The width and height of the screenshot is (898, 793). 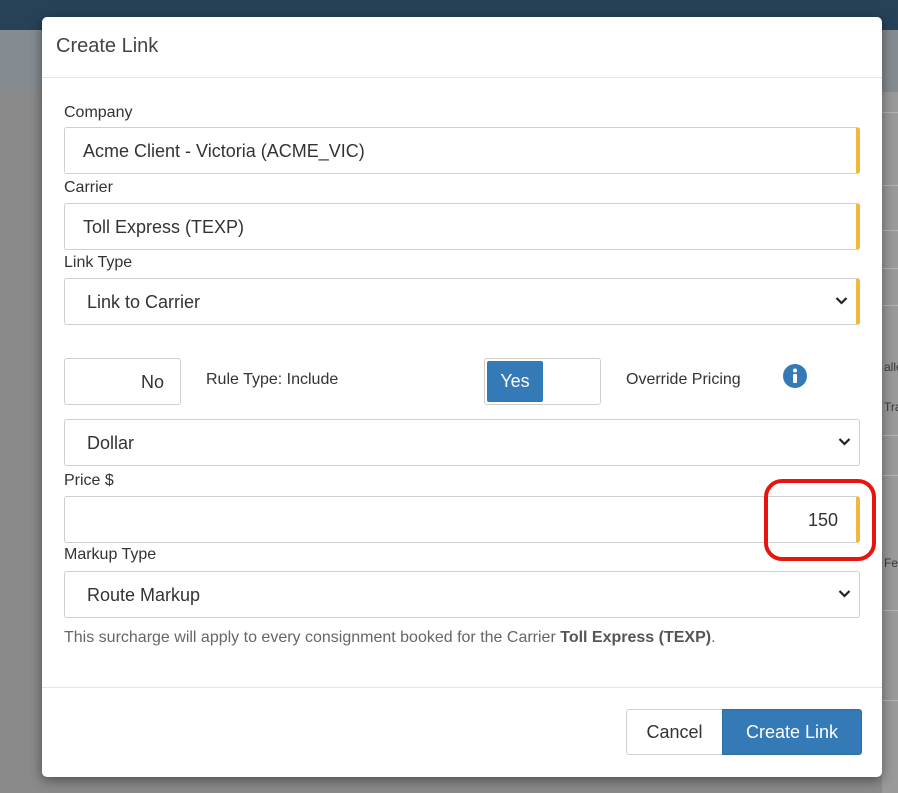 I want to click on create-link-button: Create Link, so click(x=792, y=732).